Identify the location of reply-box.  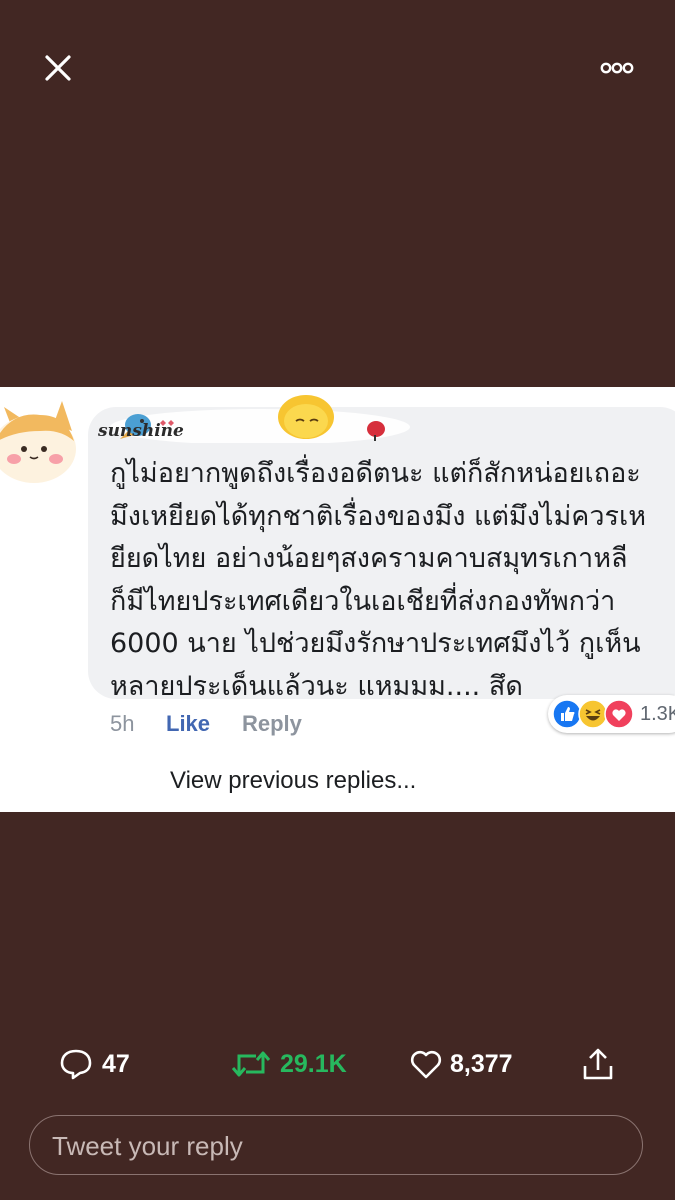
(336, 1145).